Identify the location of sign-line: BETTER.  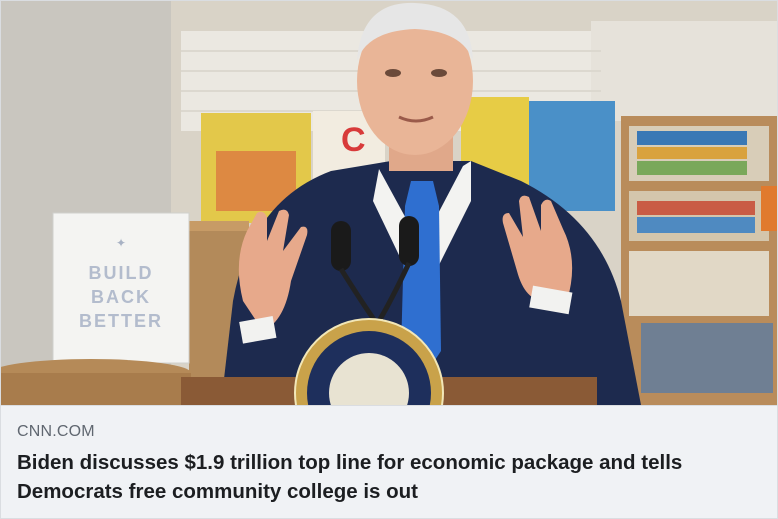
(121, 321).